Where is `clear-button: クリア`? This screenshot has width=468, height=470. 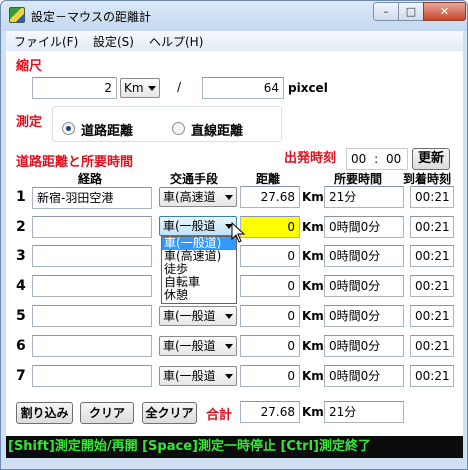
clear-button: クリア is located at coordinates (107, 413).